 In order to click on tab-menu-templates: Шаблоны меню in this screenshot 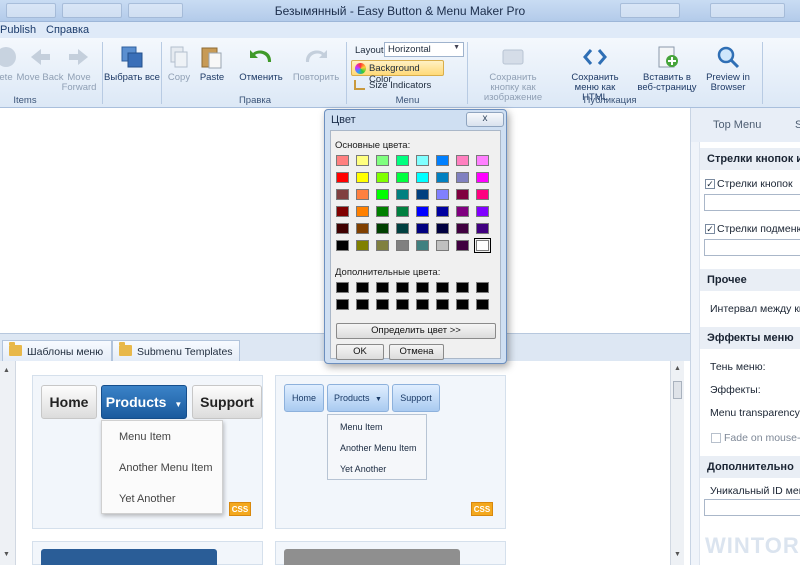, I will do `click(57, 351)`.